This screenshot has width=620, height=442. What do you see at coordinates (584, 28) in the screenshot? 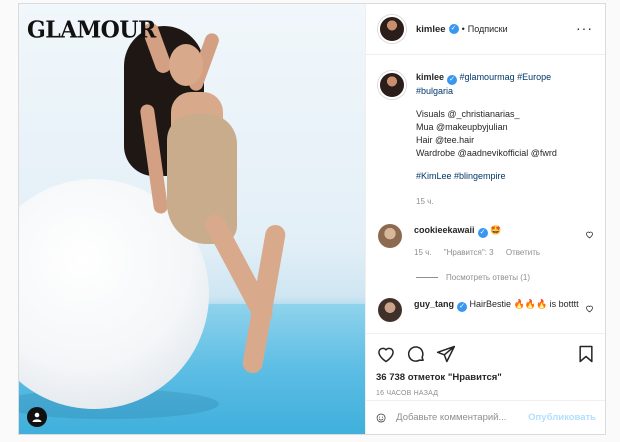
I see `more-options-icon: ···` at bounding box center [584, 28].